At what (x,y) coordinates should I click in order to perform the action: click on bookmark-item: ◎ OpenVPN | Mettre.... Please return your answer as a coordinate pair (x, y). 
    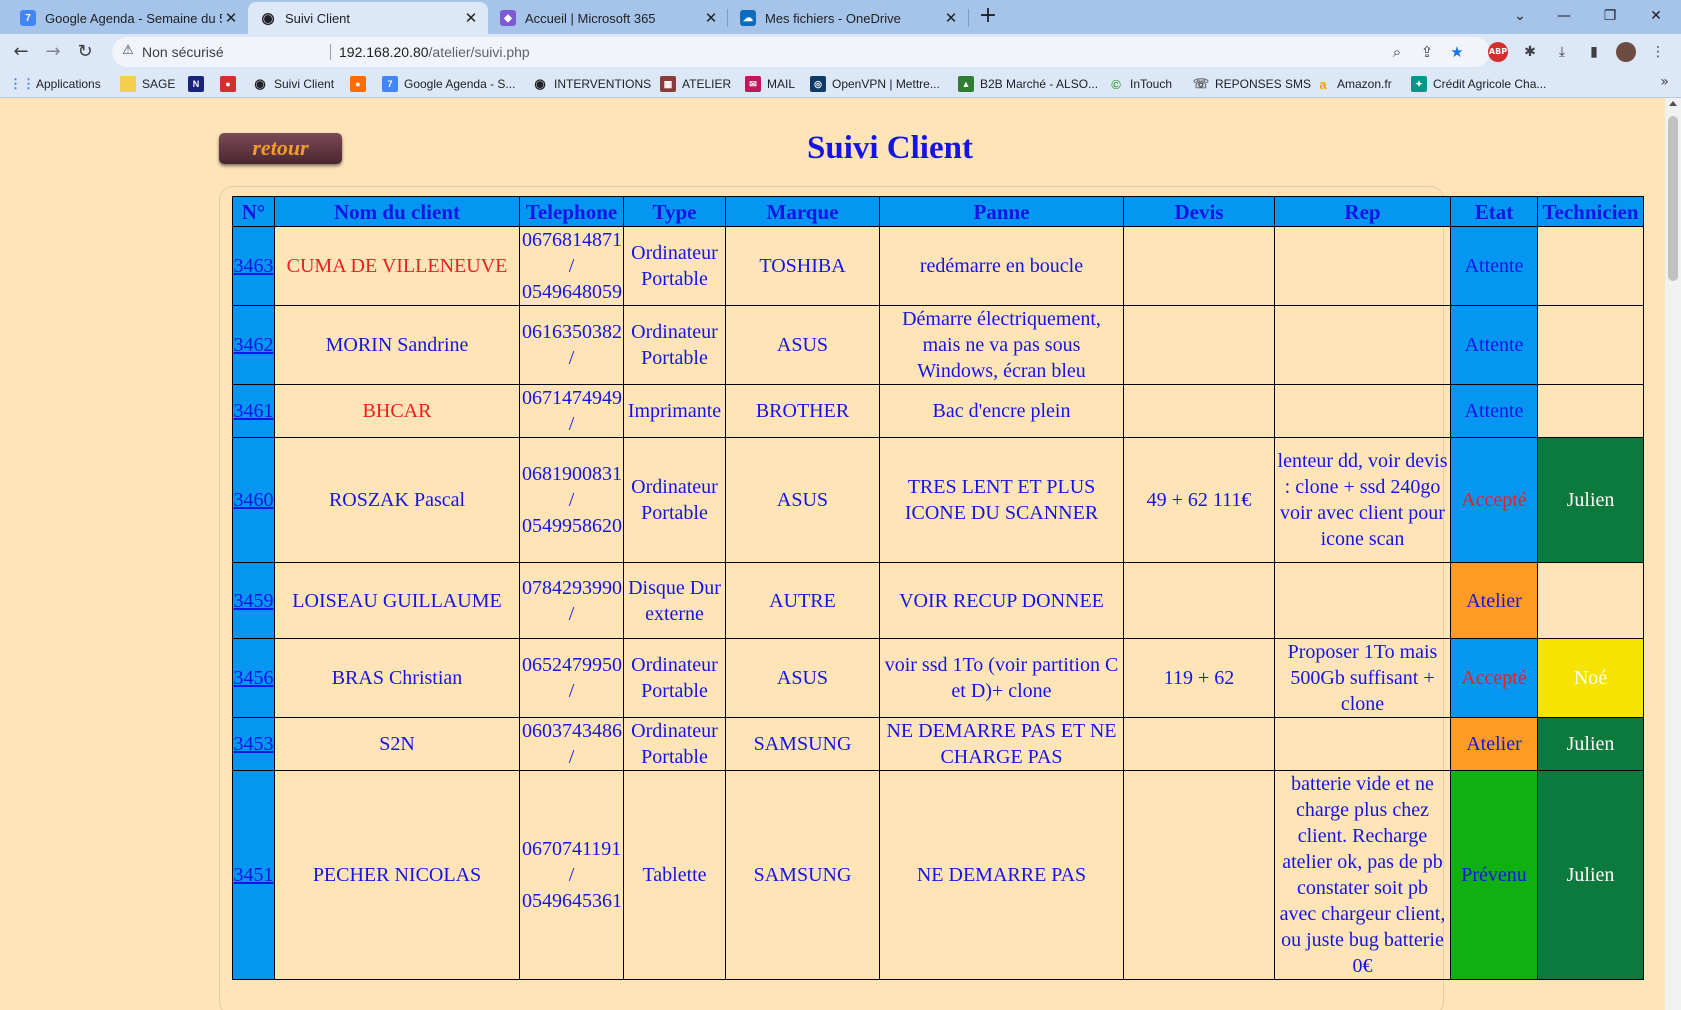
    Looking at the image, I should click on (875, 84).